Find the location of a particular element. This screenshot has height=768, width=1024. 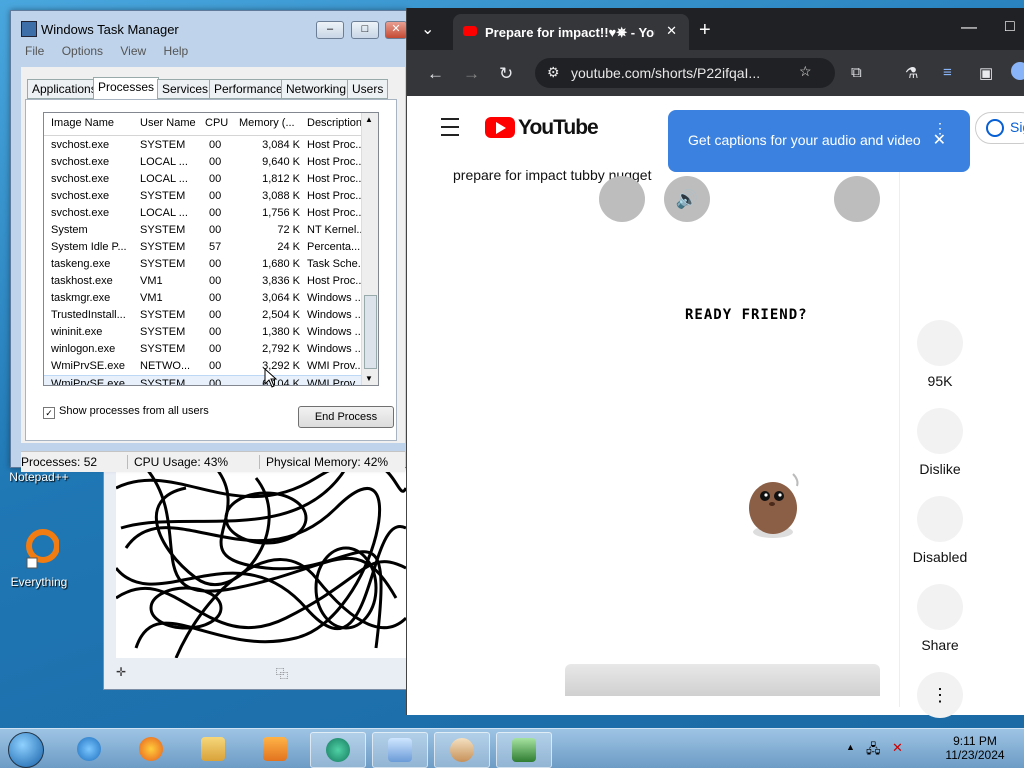

scrollbar-thumb is located at coordinates (370, 332).